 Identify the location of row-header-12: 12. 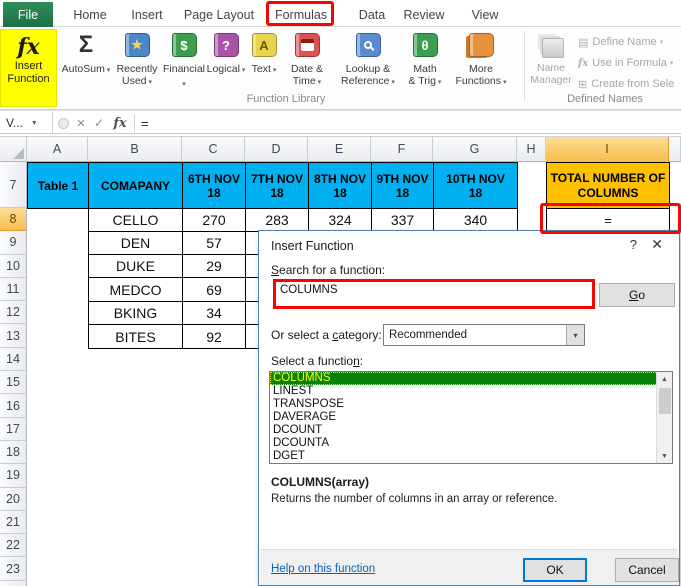
(13, 313).